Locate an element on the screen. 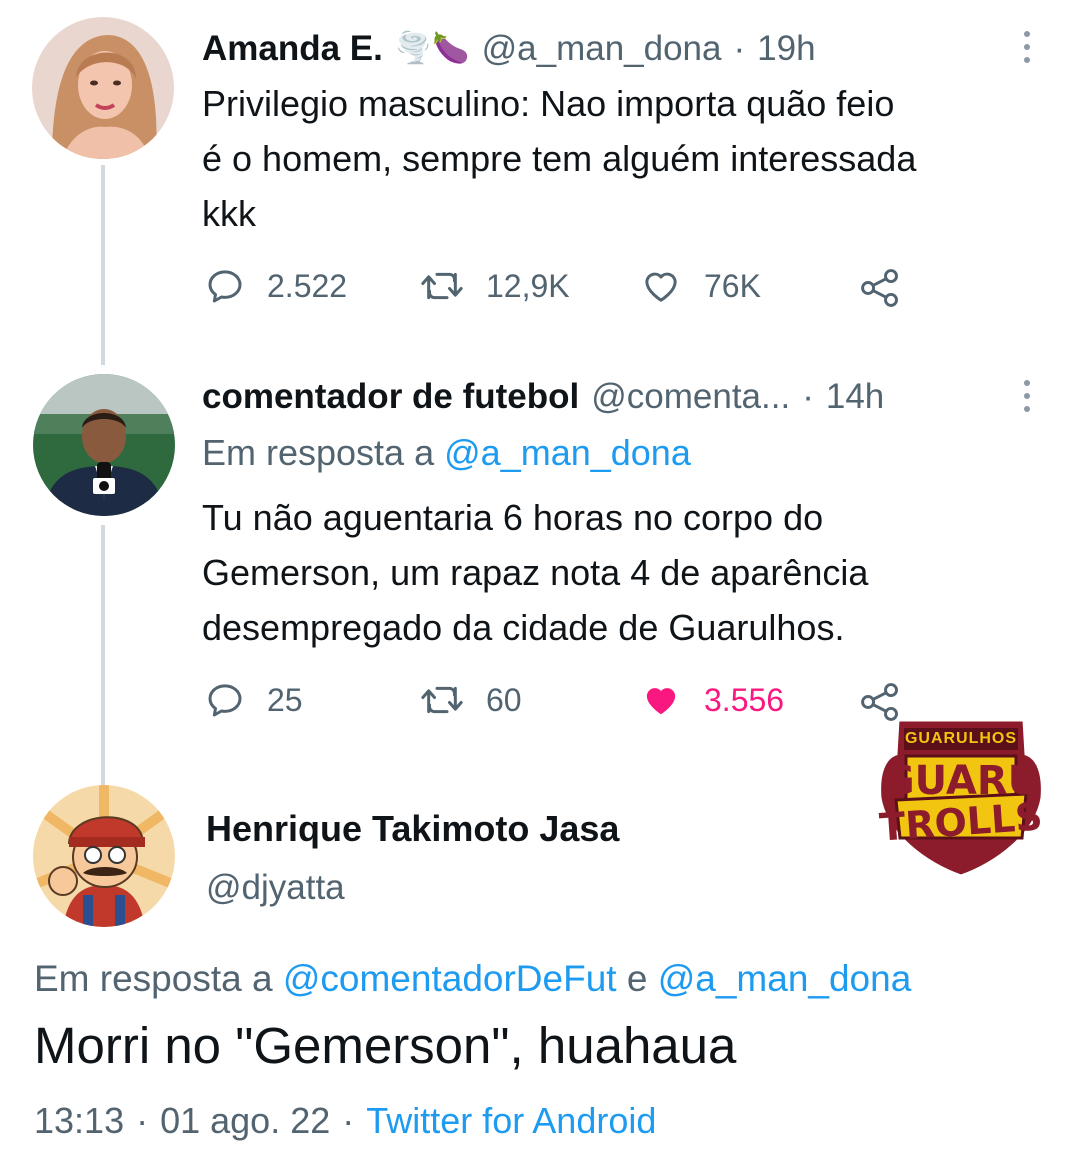  tweet-meta: 13:13 · 01 ago. 22 · Twitter for Android is located at coordinates (345, 1121).